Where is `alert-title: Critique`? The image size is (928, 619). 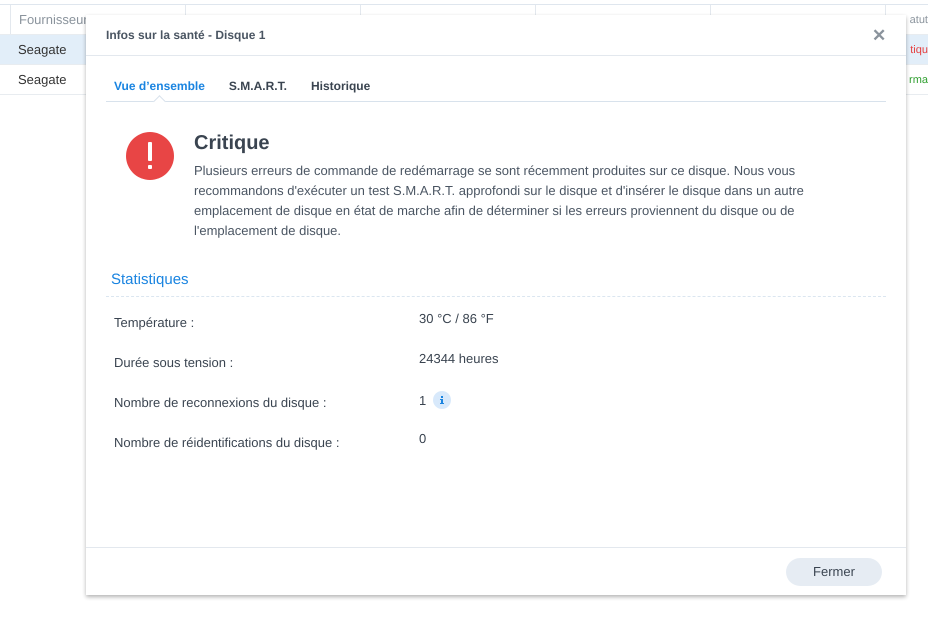 alert-title: Critique is located at coordinates (232, 143).